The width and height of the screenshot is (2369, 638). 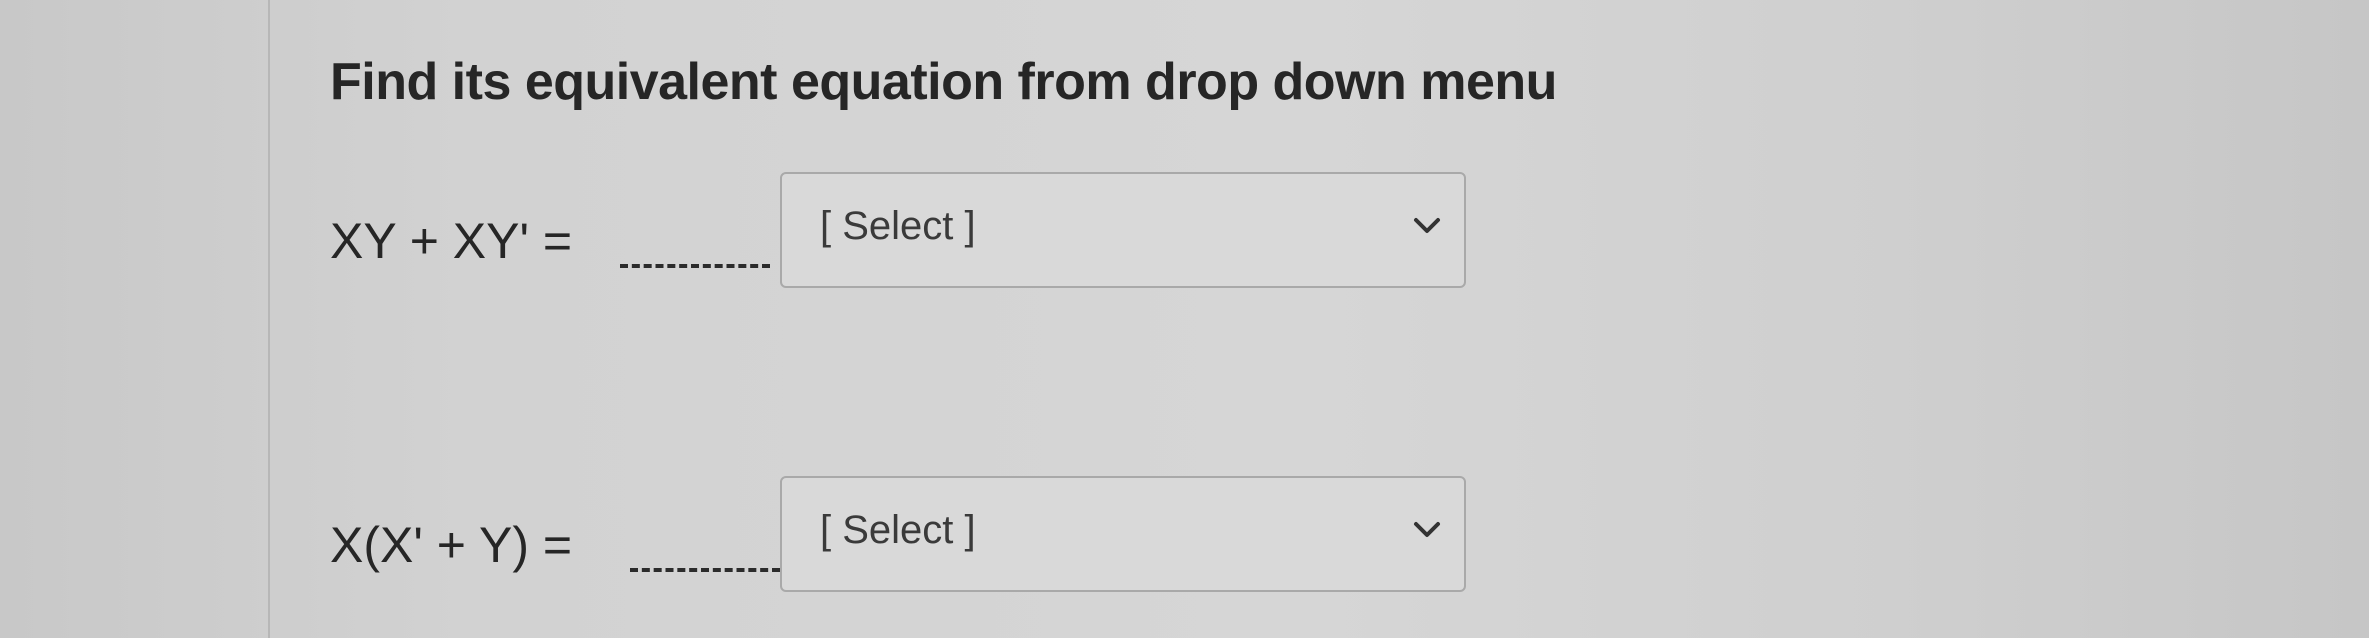 What do you see at coordinates (898, 530) in the screenshot?
I see `dropdown-selected-value-2: [ Select ]` at bounding box center [898, 530].